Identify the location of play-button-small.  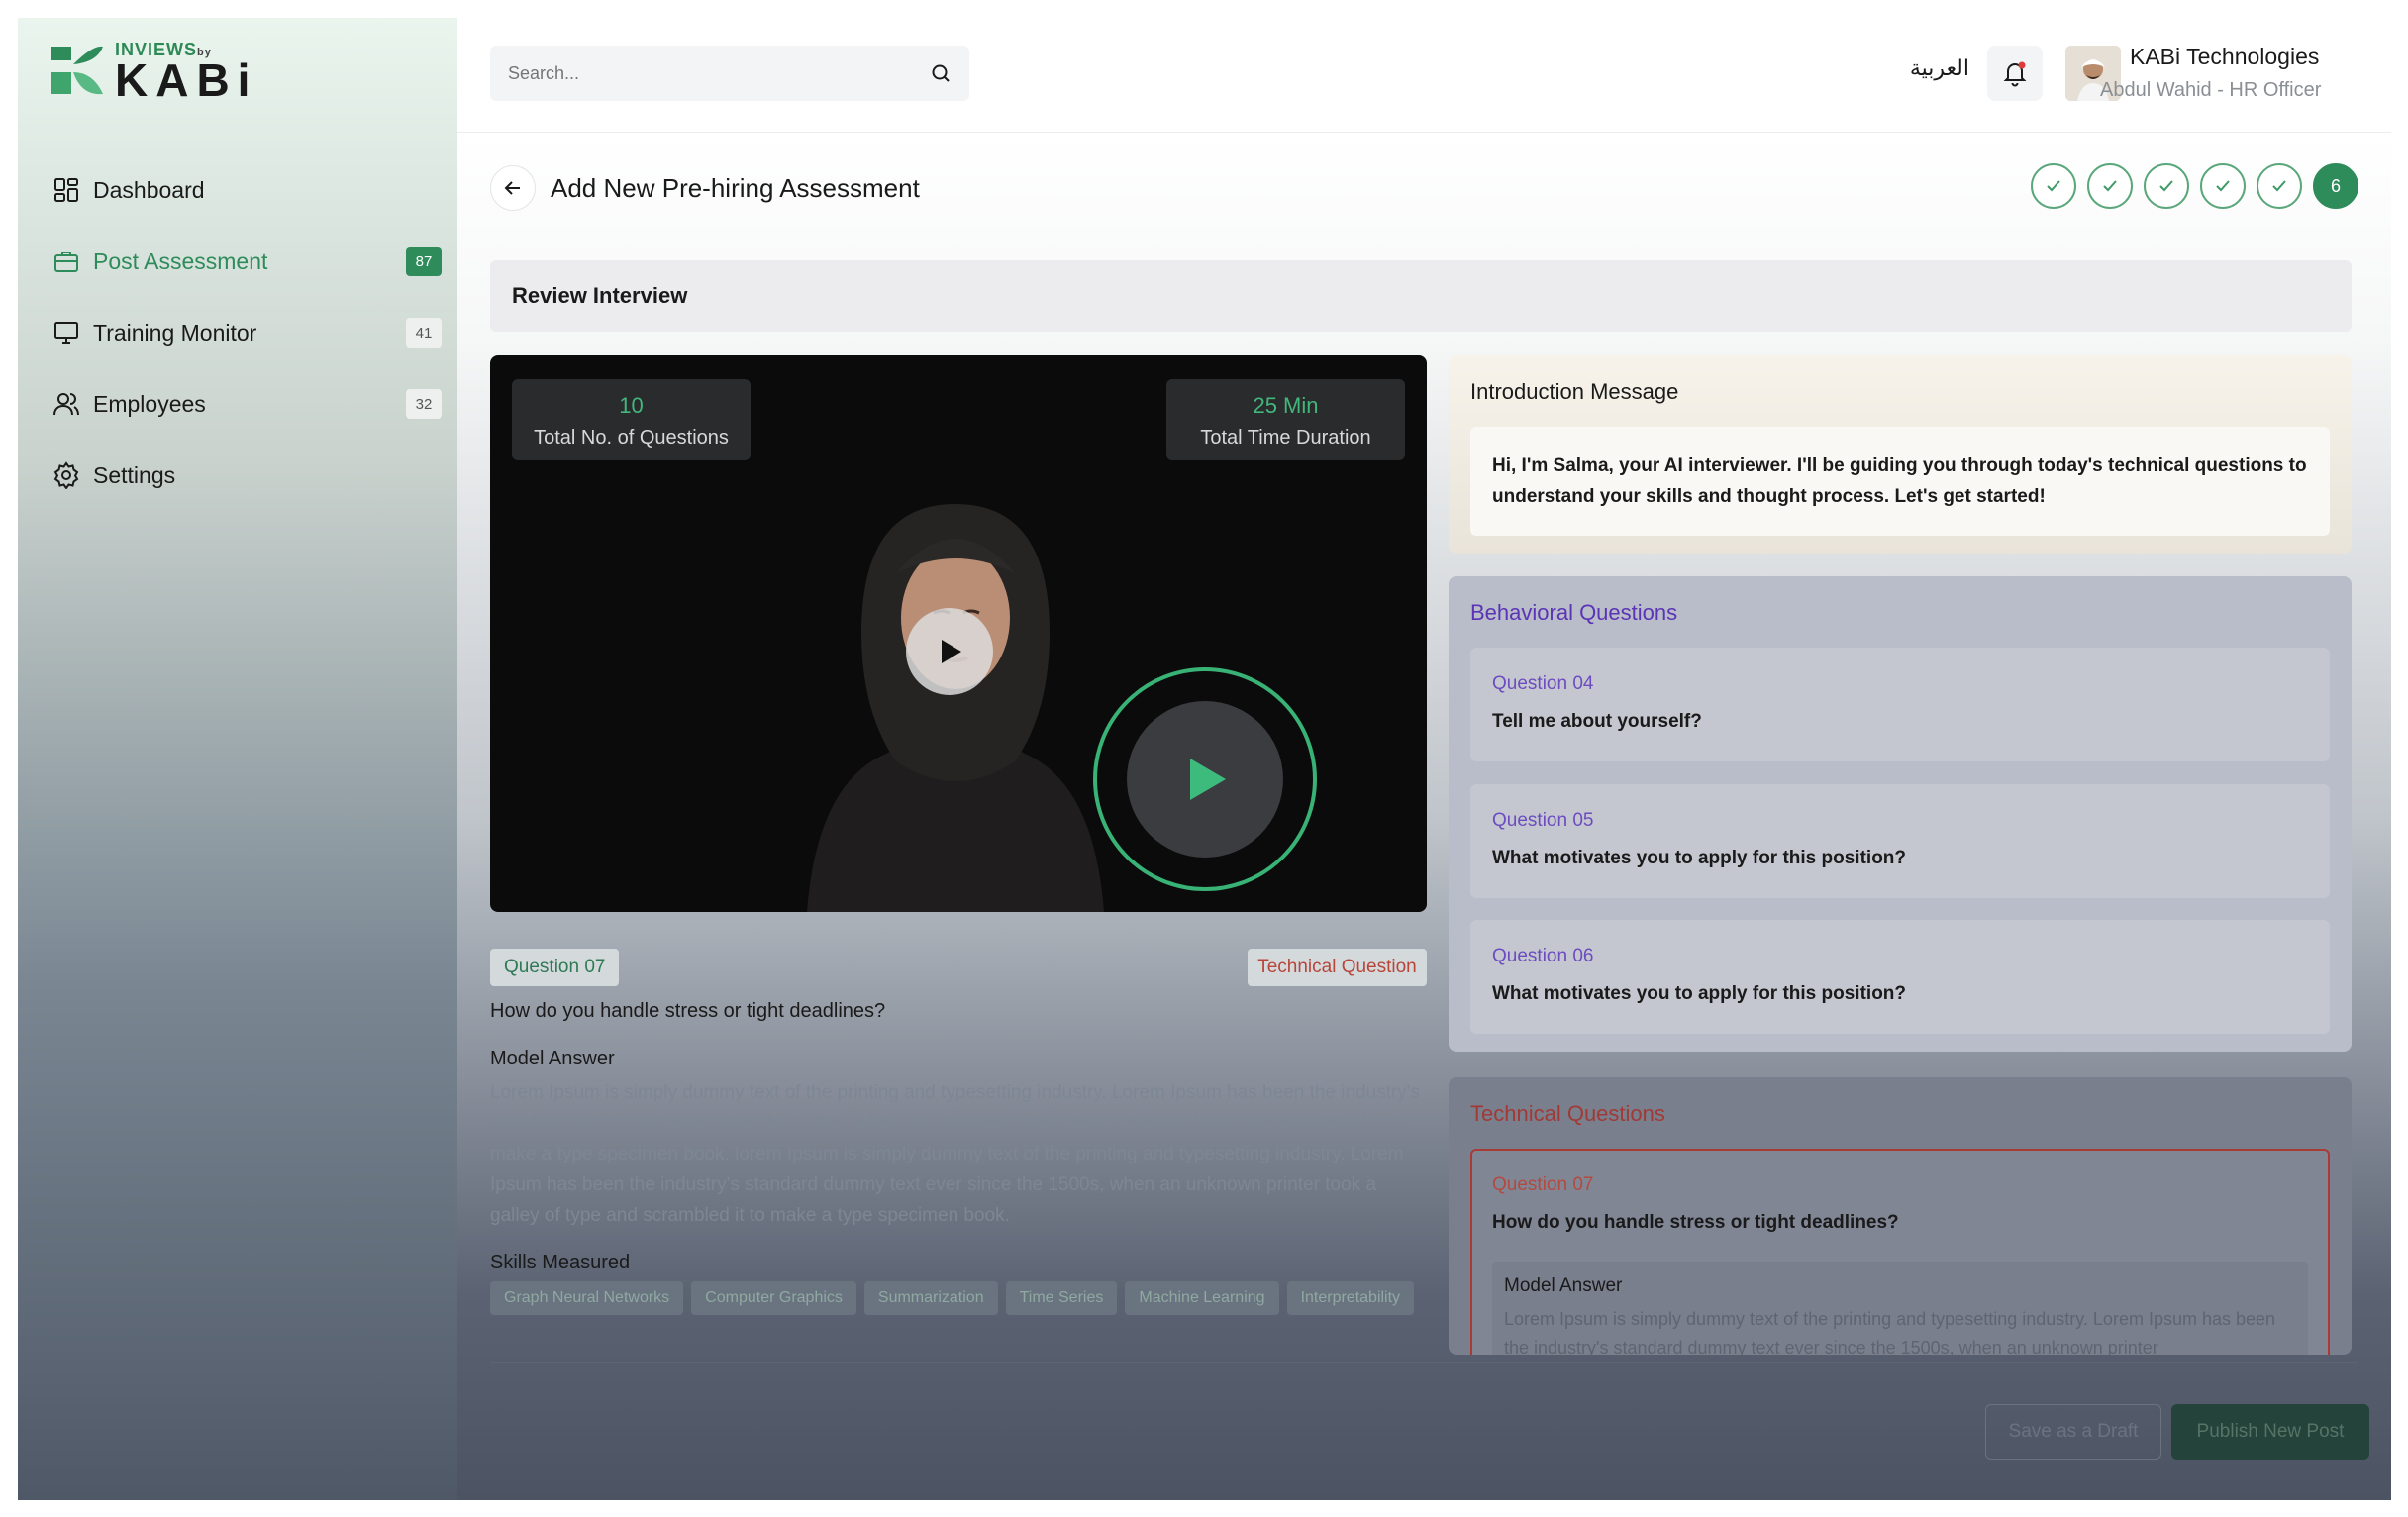
(950, 652).